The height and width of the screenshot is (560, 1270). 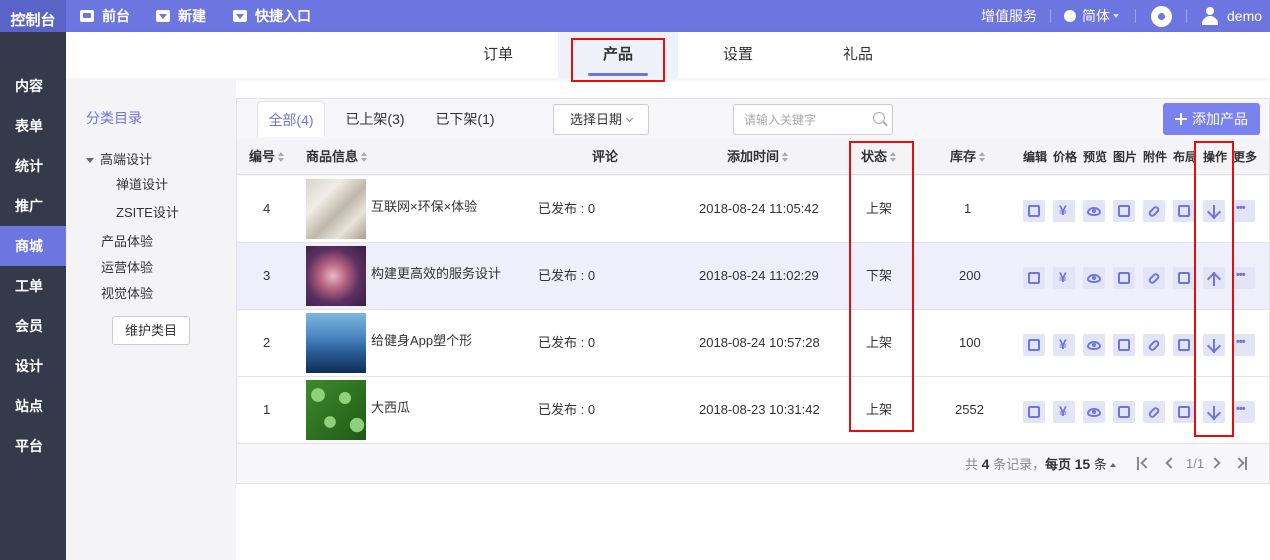 I want to click on row-id: 1, so click(x=267, y=409).